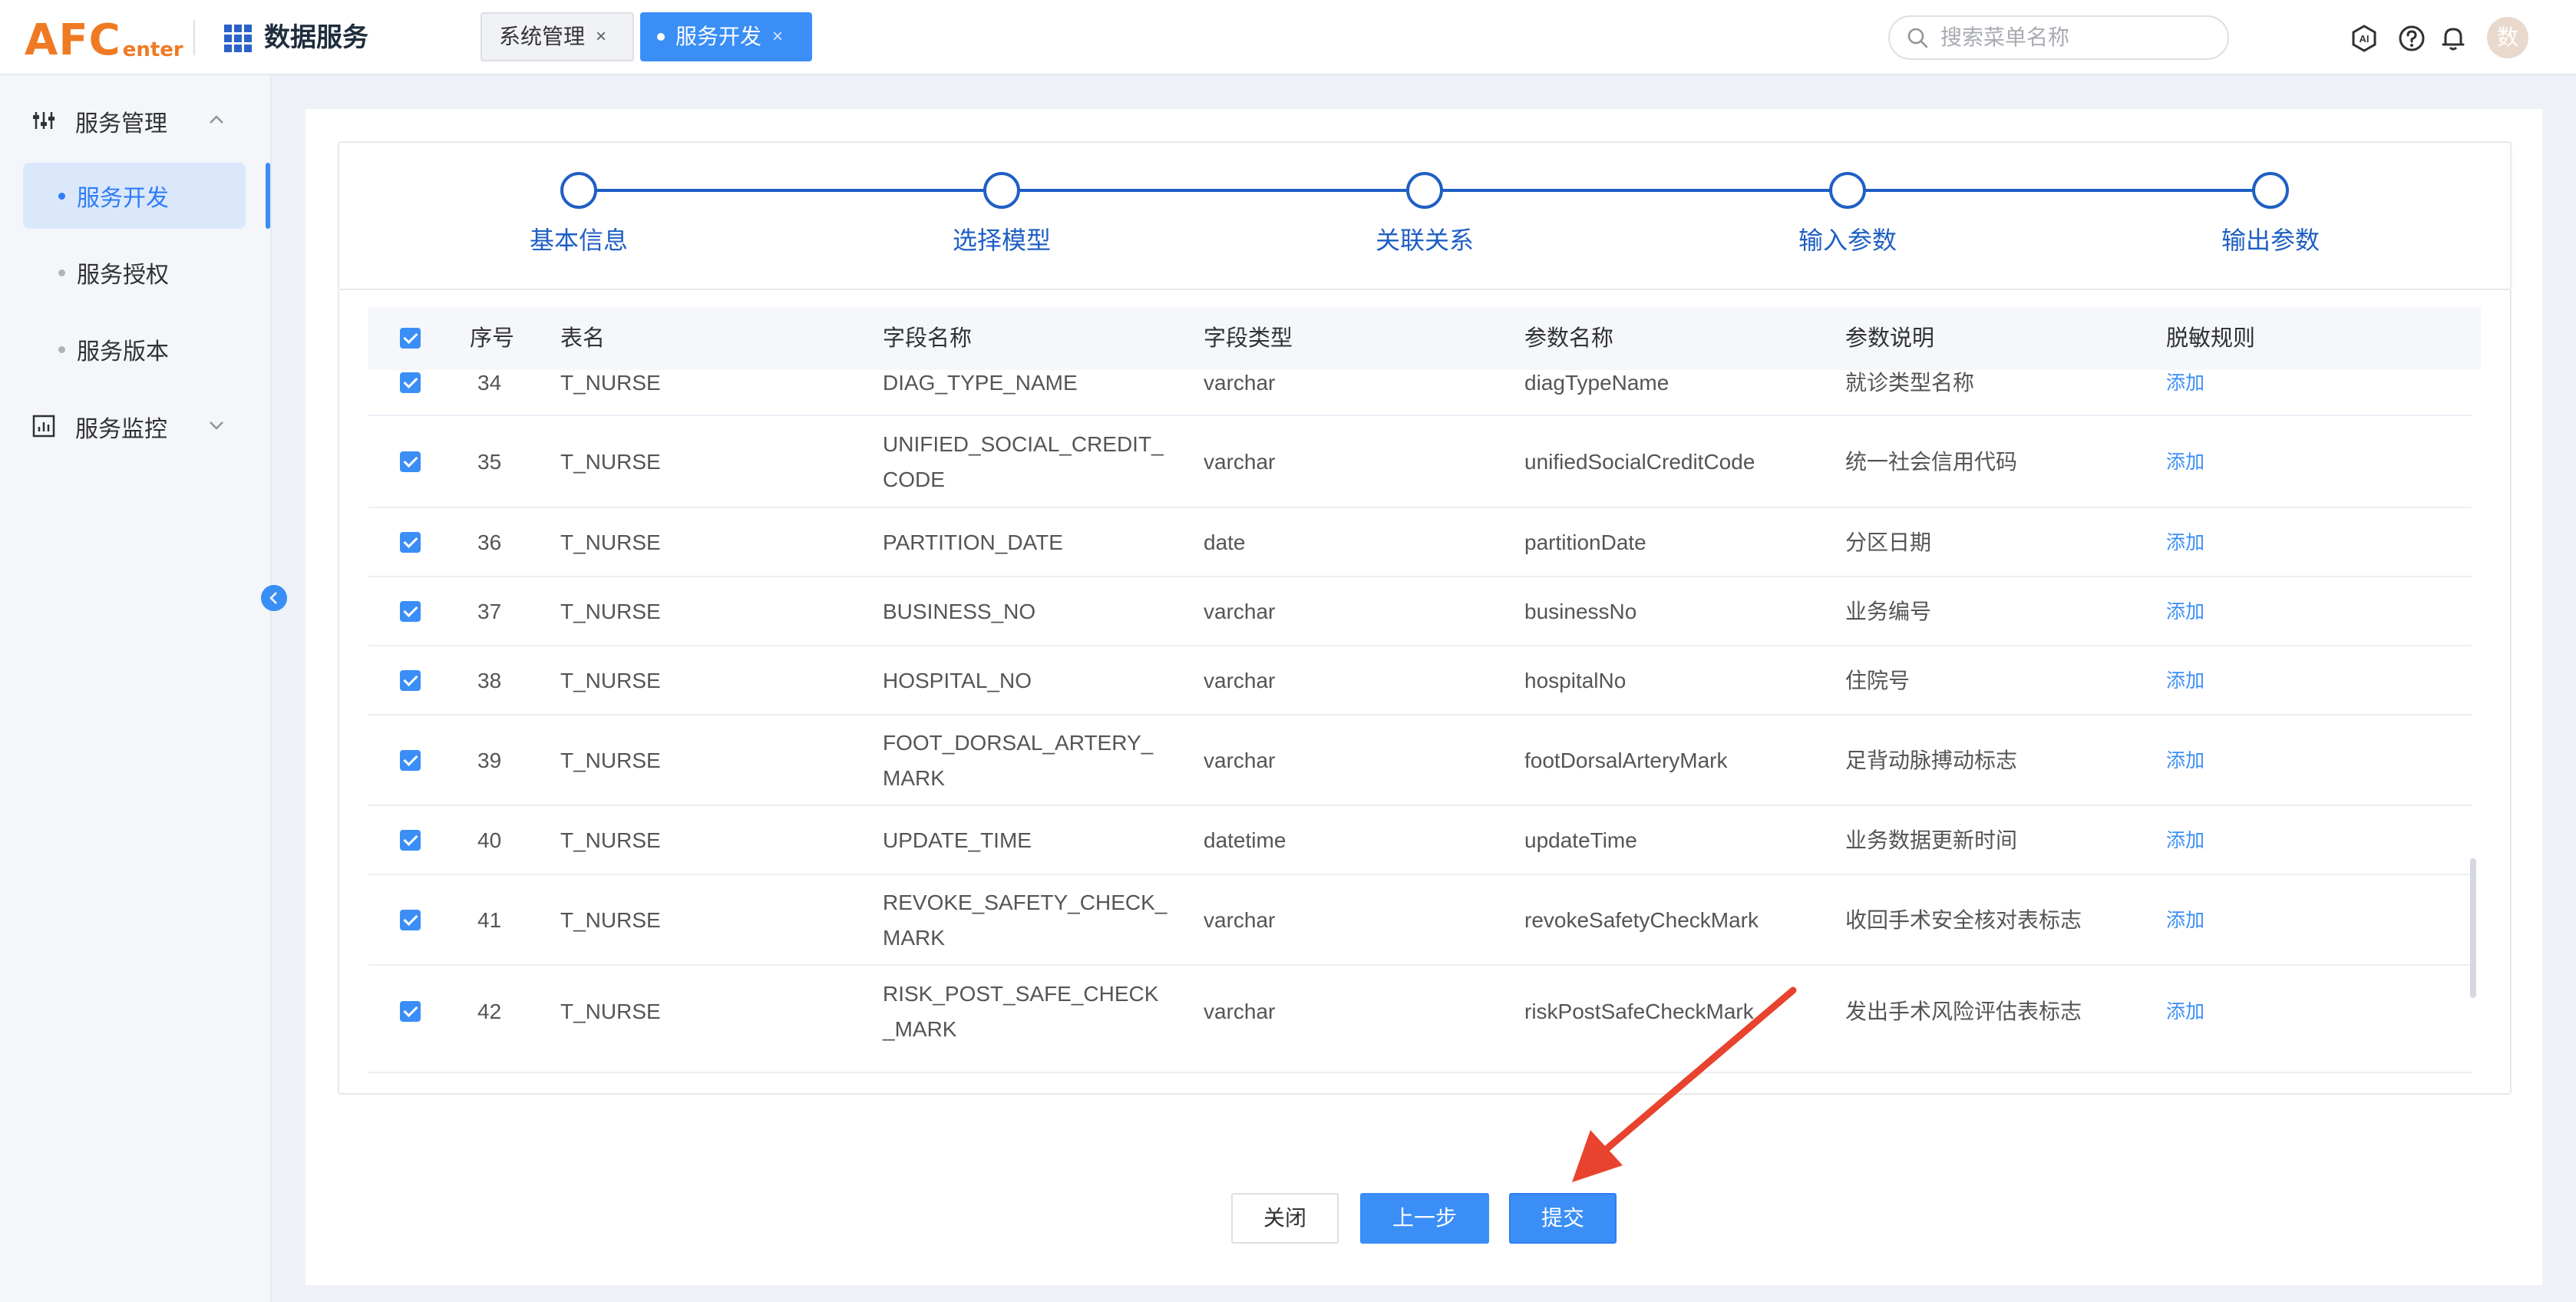 This screenshot has height=1302, width=2576. Describe the element at coordinates (959, 611) in the screenshot. I see `cell-field: BUSINESS_NO` at that location.